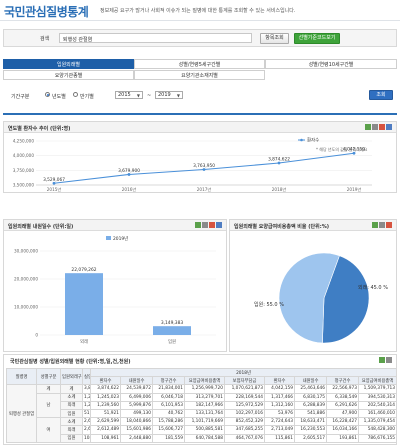 The height and width of the screenshot is (445, 400). I want to click on tab-institution-type: 요양기관종별, so click(68, 75).